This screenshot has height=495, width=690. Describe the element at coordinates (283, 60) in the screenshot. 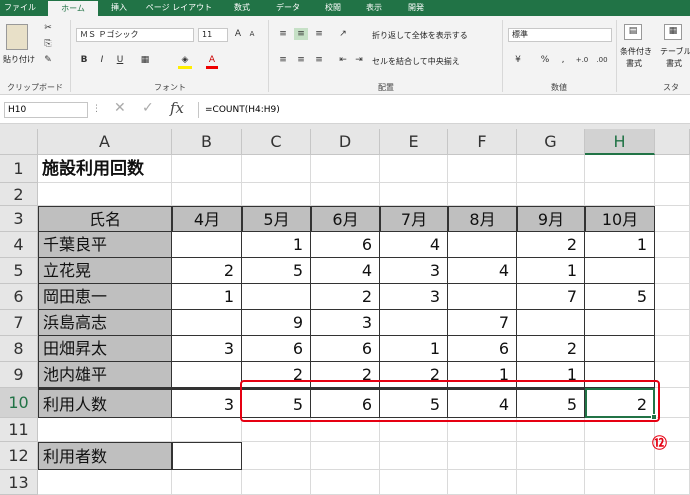

I see `align-left-icon: ≡` at that location.